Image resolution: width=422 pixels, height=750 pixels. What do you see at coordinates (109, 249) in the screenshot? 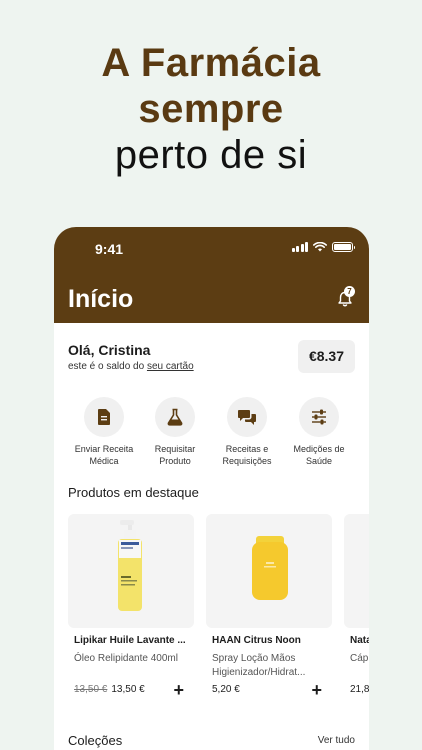
I see `status-time: 9:41` at bounding box center [109, 249].